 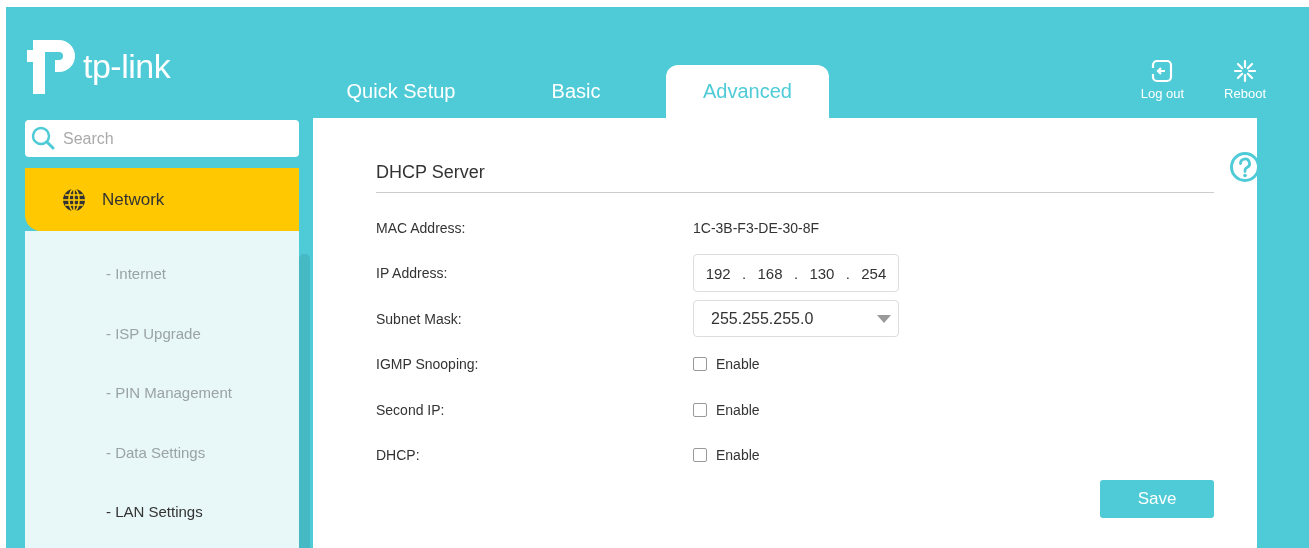 I want to click on sidebar-subitem: - ISP Upgrade, so click(x=162, y=333).